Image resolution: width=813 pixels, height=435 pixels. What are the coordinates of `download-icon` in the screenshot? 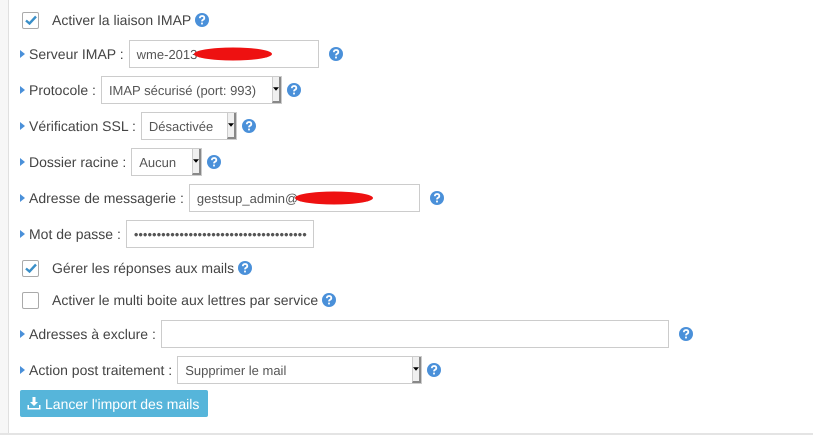 It's located at (34, 403).